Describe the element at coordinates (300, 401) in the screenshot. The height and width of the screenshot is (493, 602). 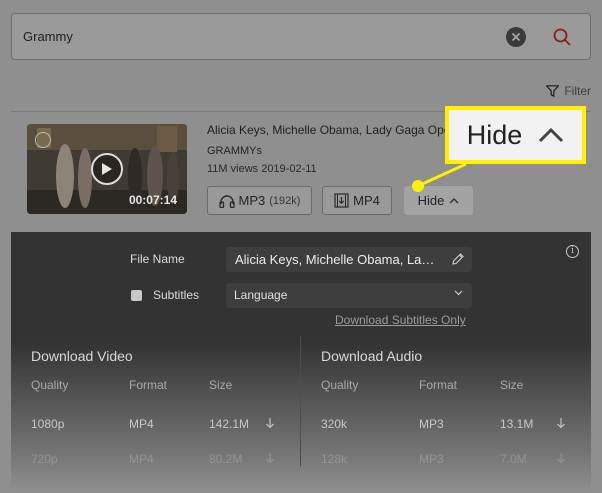
I see `section-divider` at that location.